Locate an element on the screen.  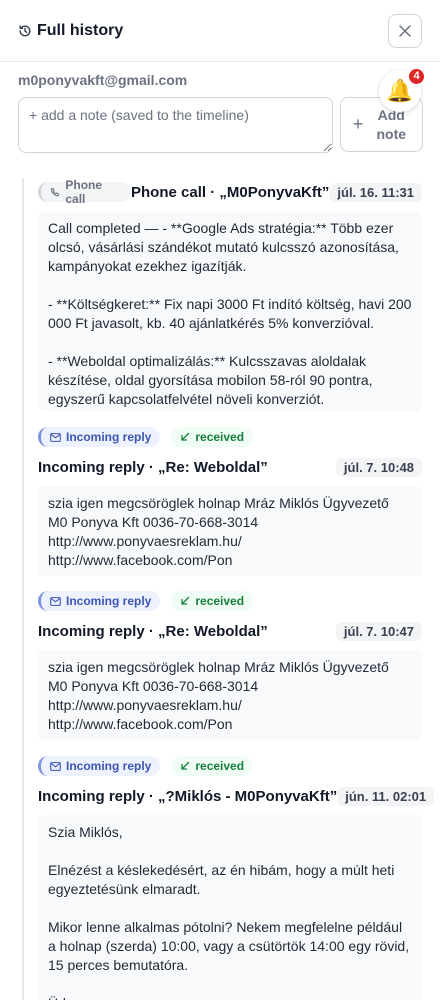
panel-header: Full history is located at coordinates (220, 31).